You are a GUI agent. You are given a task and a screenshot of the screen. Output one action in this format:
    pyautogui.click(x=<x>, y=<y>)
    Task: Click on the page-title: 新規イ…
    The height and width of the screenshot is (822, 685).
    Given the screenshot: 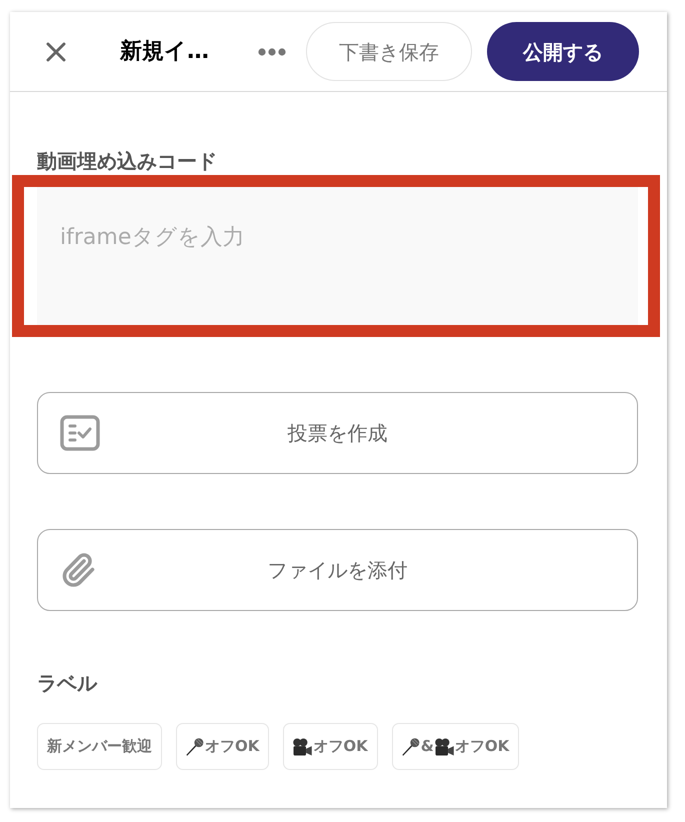 What is the action you would take?
    pyautogui.click(x=164, y=52)
    